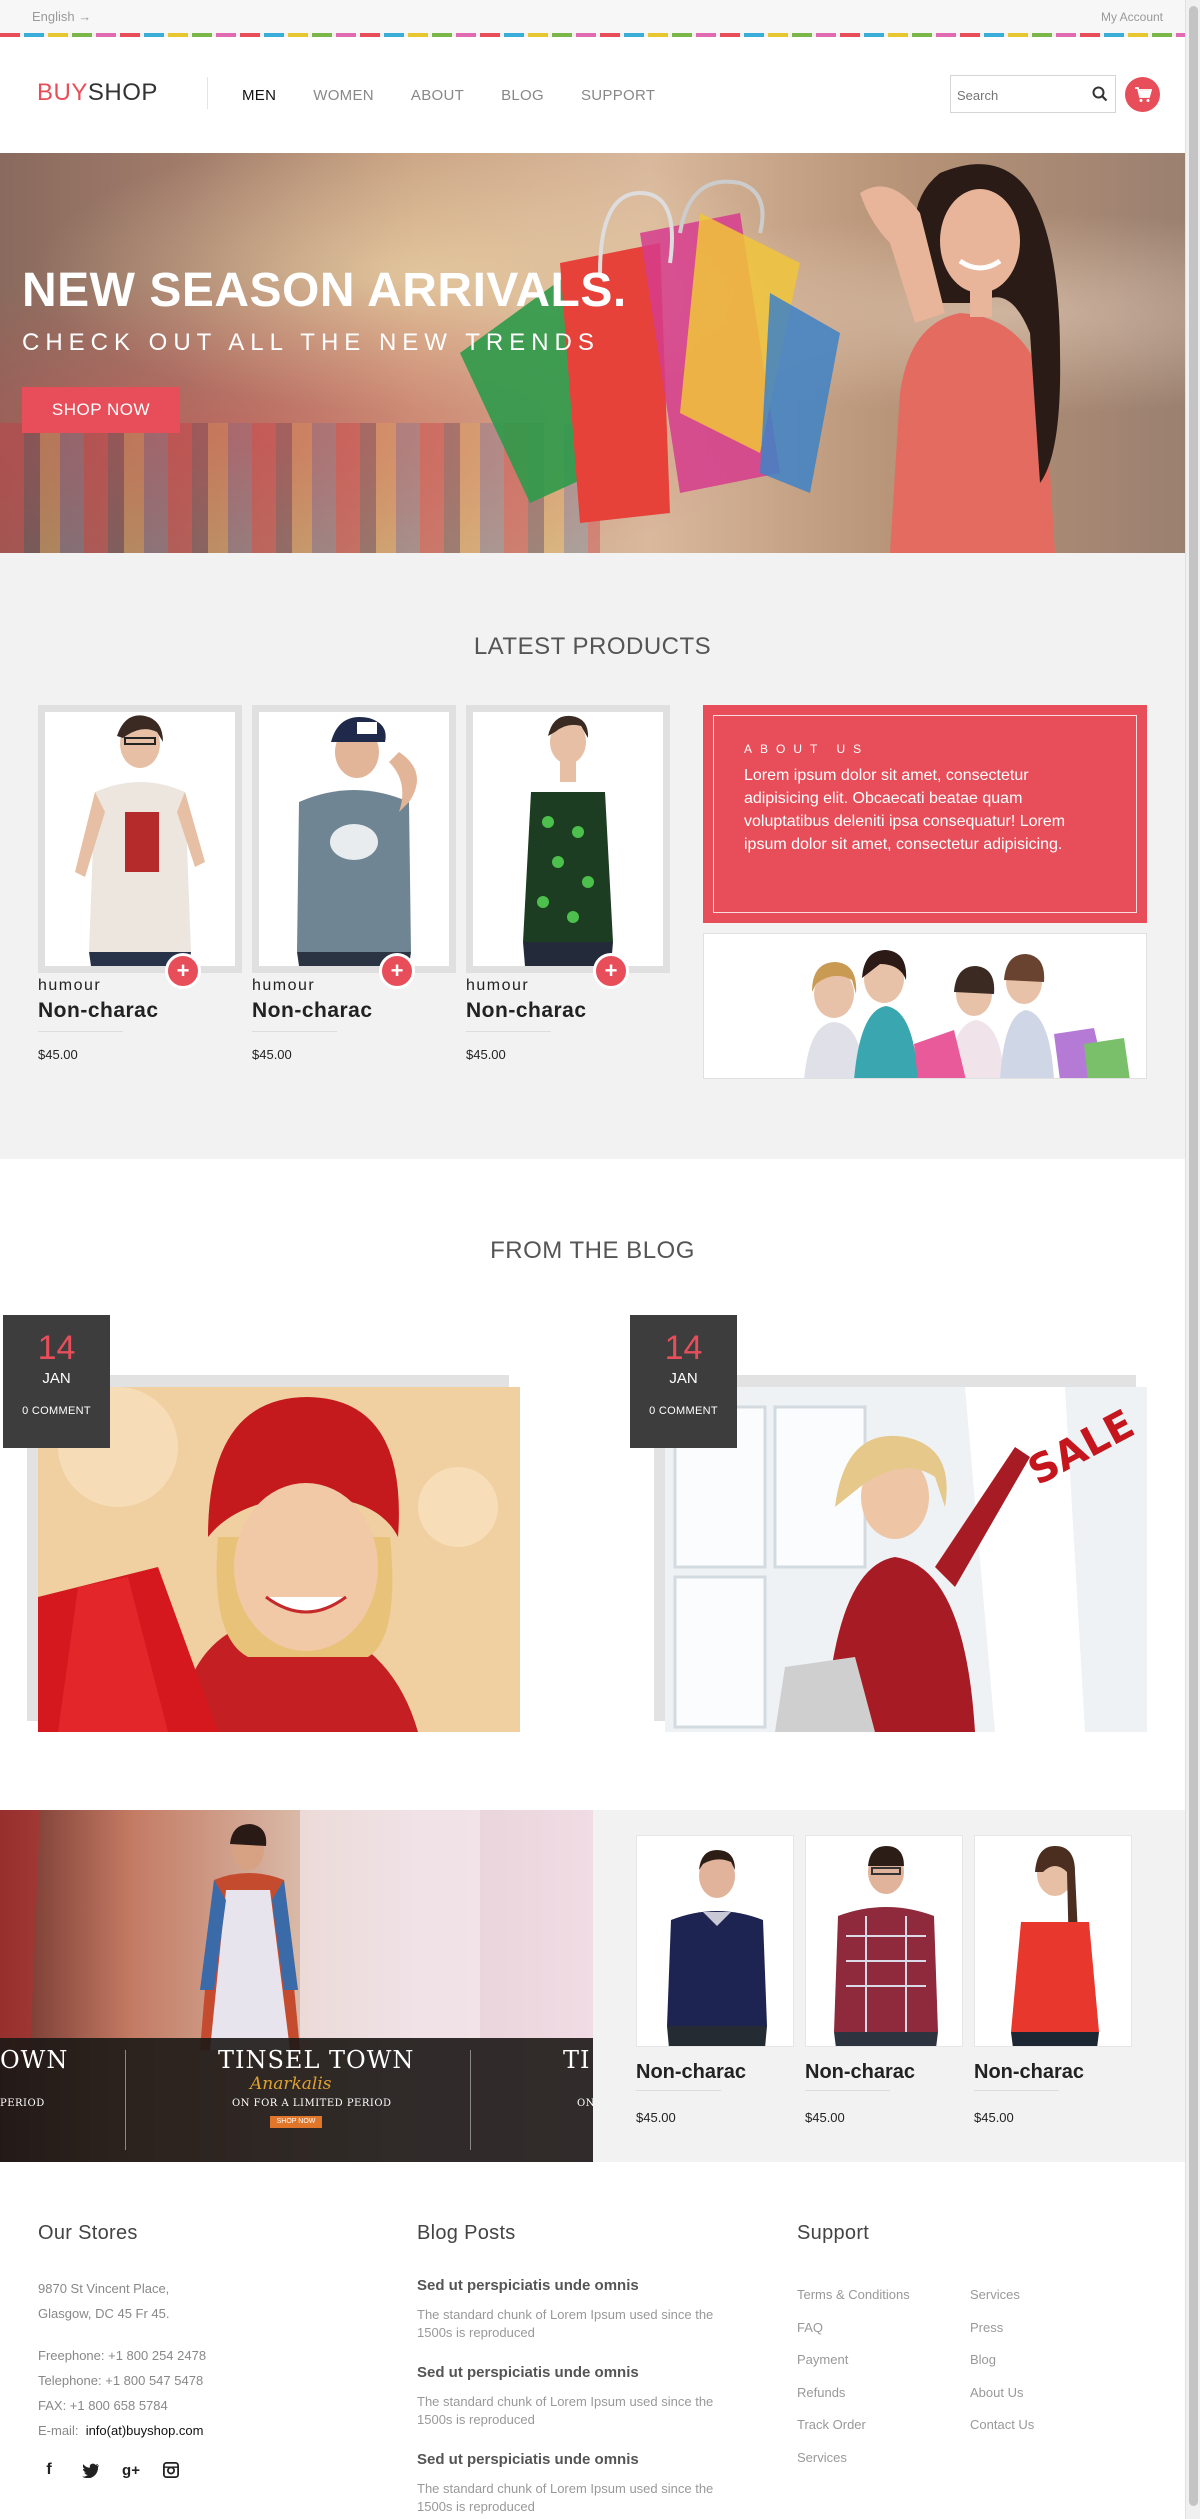 Image resolution: width=1200 pixels, height=2519 pixels. What do you see at coordinates (22, 2103) in the screenshot?
I see `banner-offer-left: PERIOD` at bounding box center [22, 2103].